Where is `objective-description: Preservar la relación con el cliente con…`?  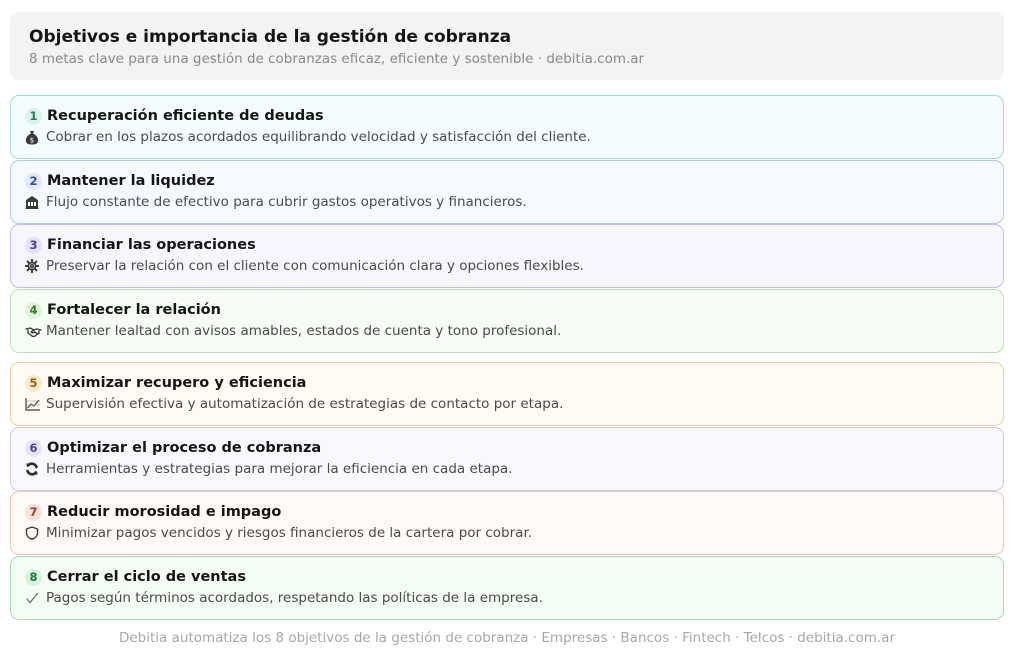 objective-description: Preservar la relación con el cliente con… is located at coordinates (315, 266).